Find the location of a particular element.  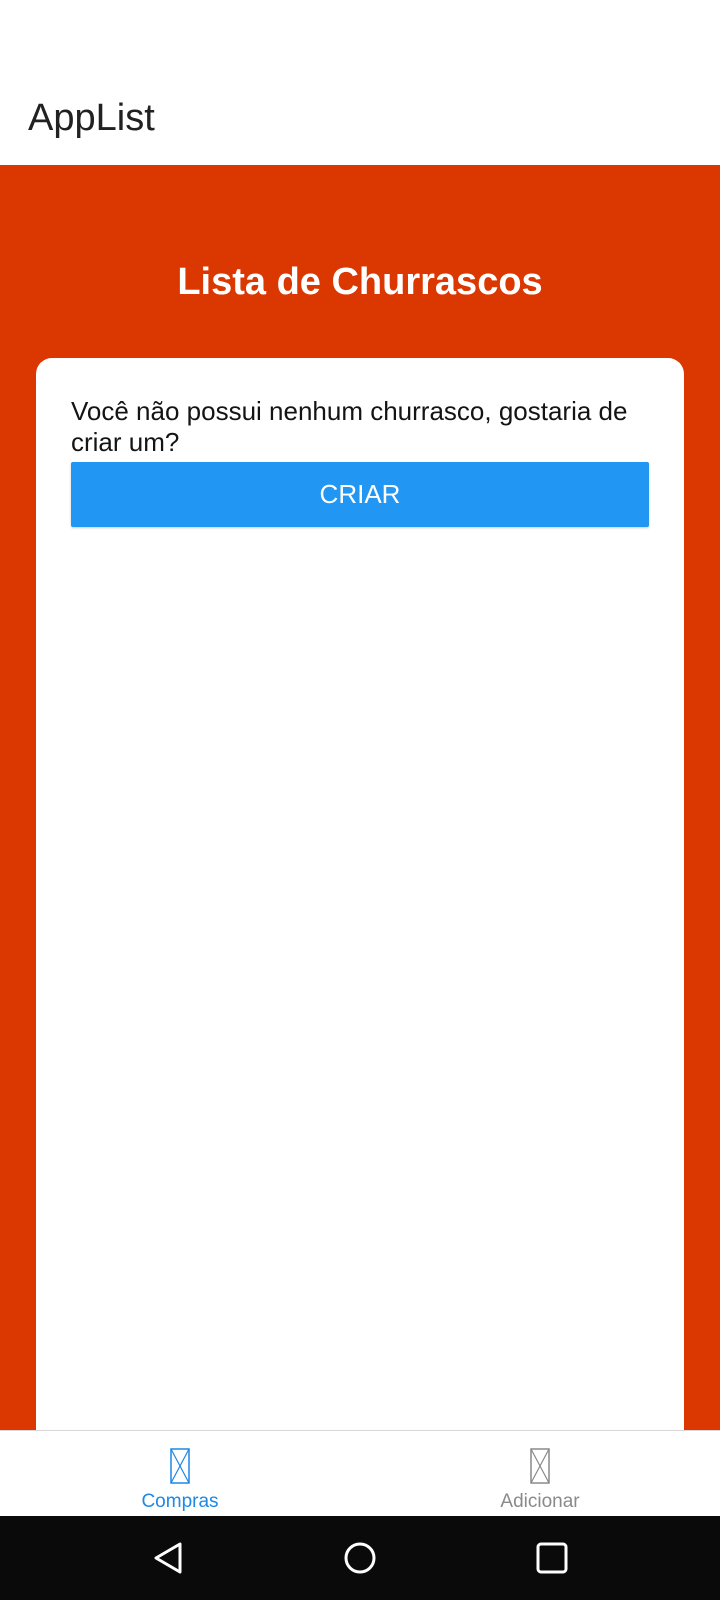

tab-compras: Compras is located at coordinates (180, 1474).